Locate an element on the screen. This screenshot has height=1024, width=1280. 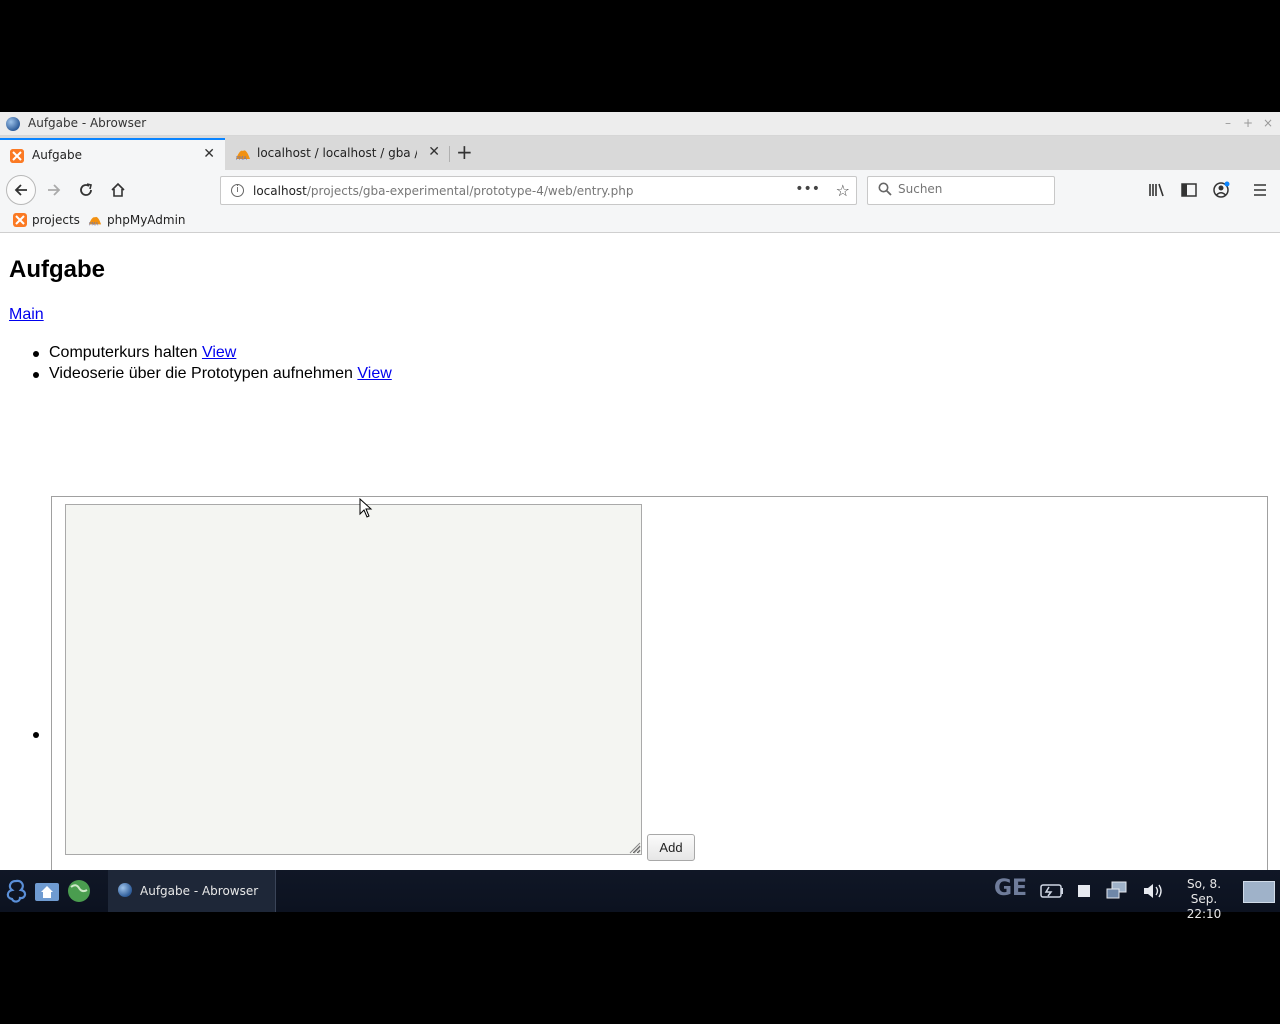
home-button is located at coordinates (118, 190).